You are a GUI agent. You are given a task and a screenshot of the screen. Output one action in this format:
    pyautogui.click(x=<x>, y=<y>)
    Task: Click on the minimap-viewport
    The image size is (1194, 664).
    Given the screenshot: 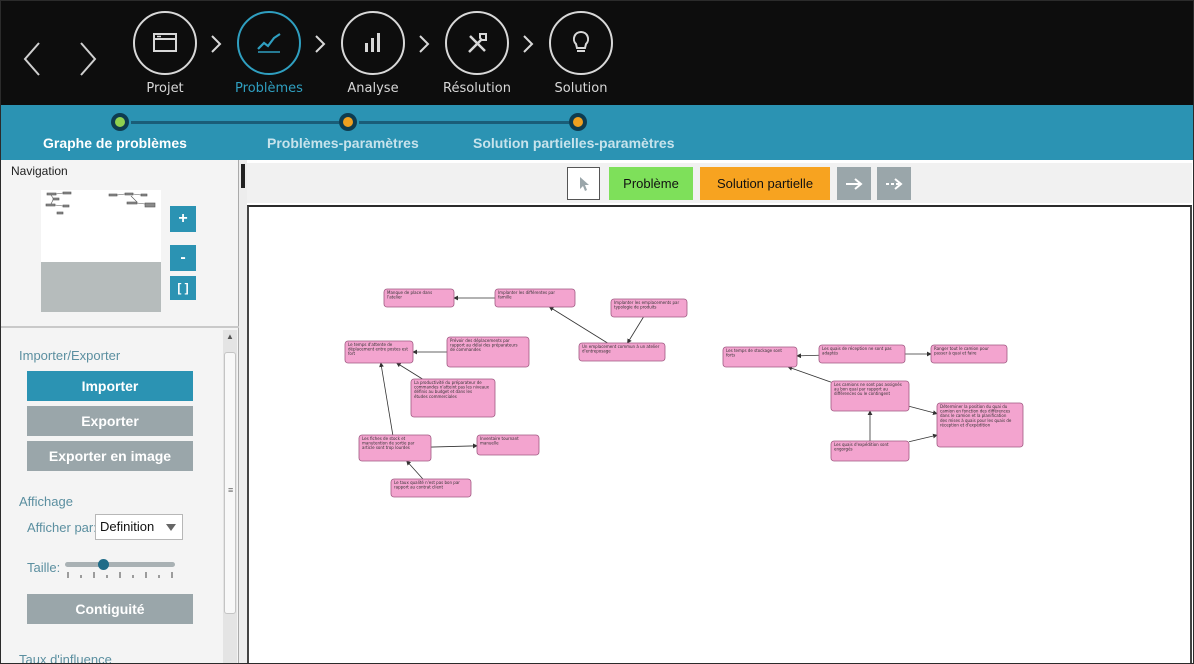 What is the action you would take?
    pyautogui.click(x=101, y=287)
    